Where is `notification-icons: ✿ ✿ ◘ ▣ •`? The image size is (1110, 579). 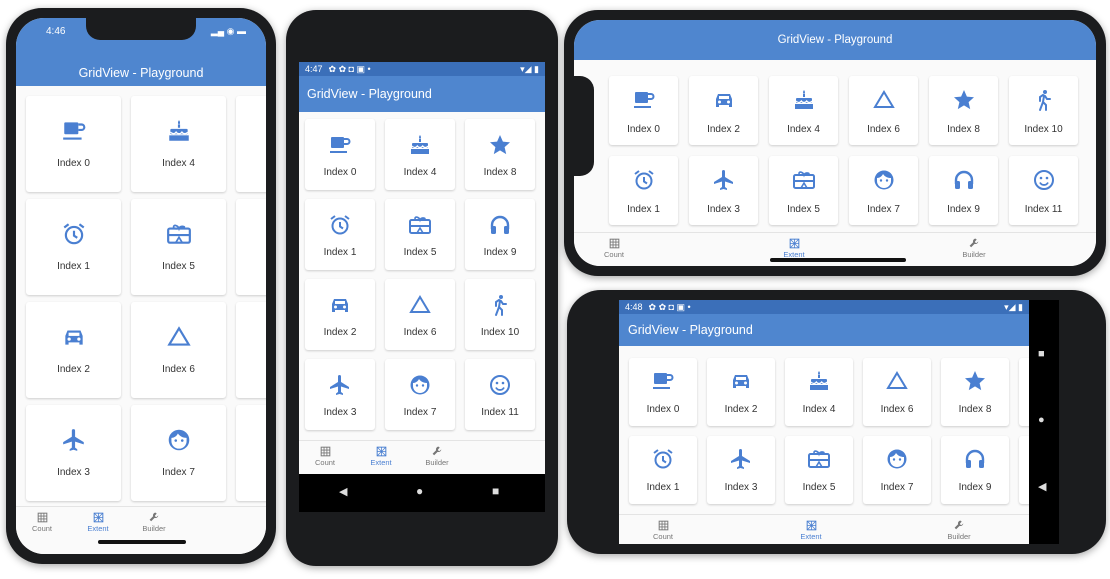 notification-icons: ✿ ✿ ◘ ▣ • is located at coordinates (669, 306).